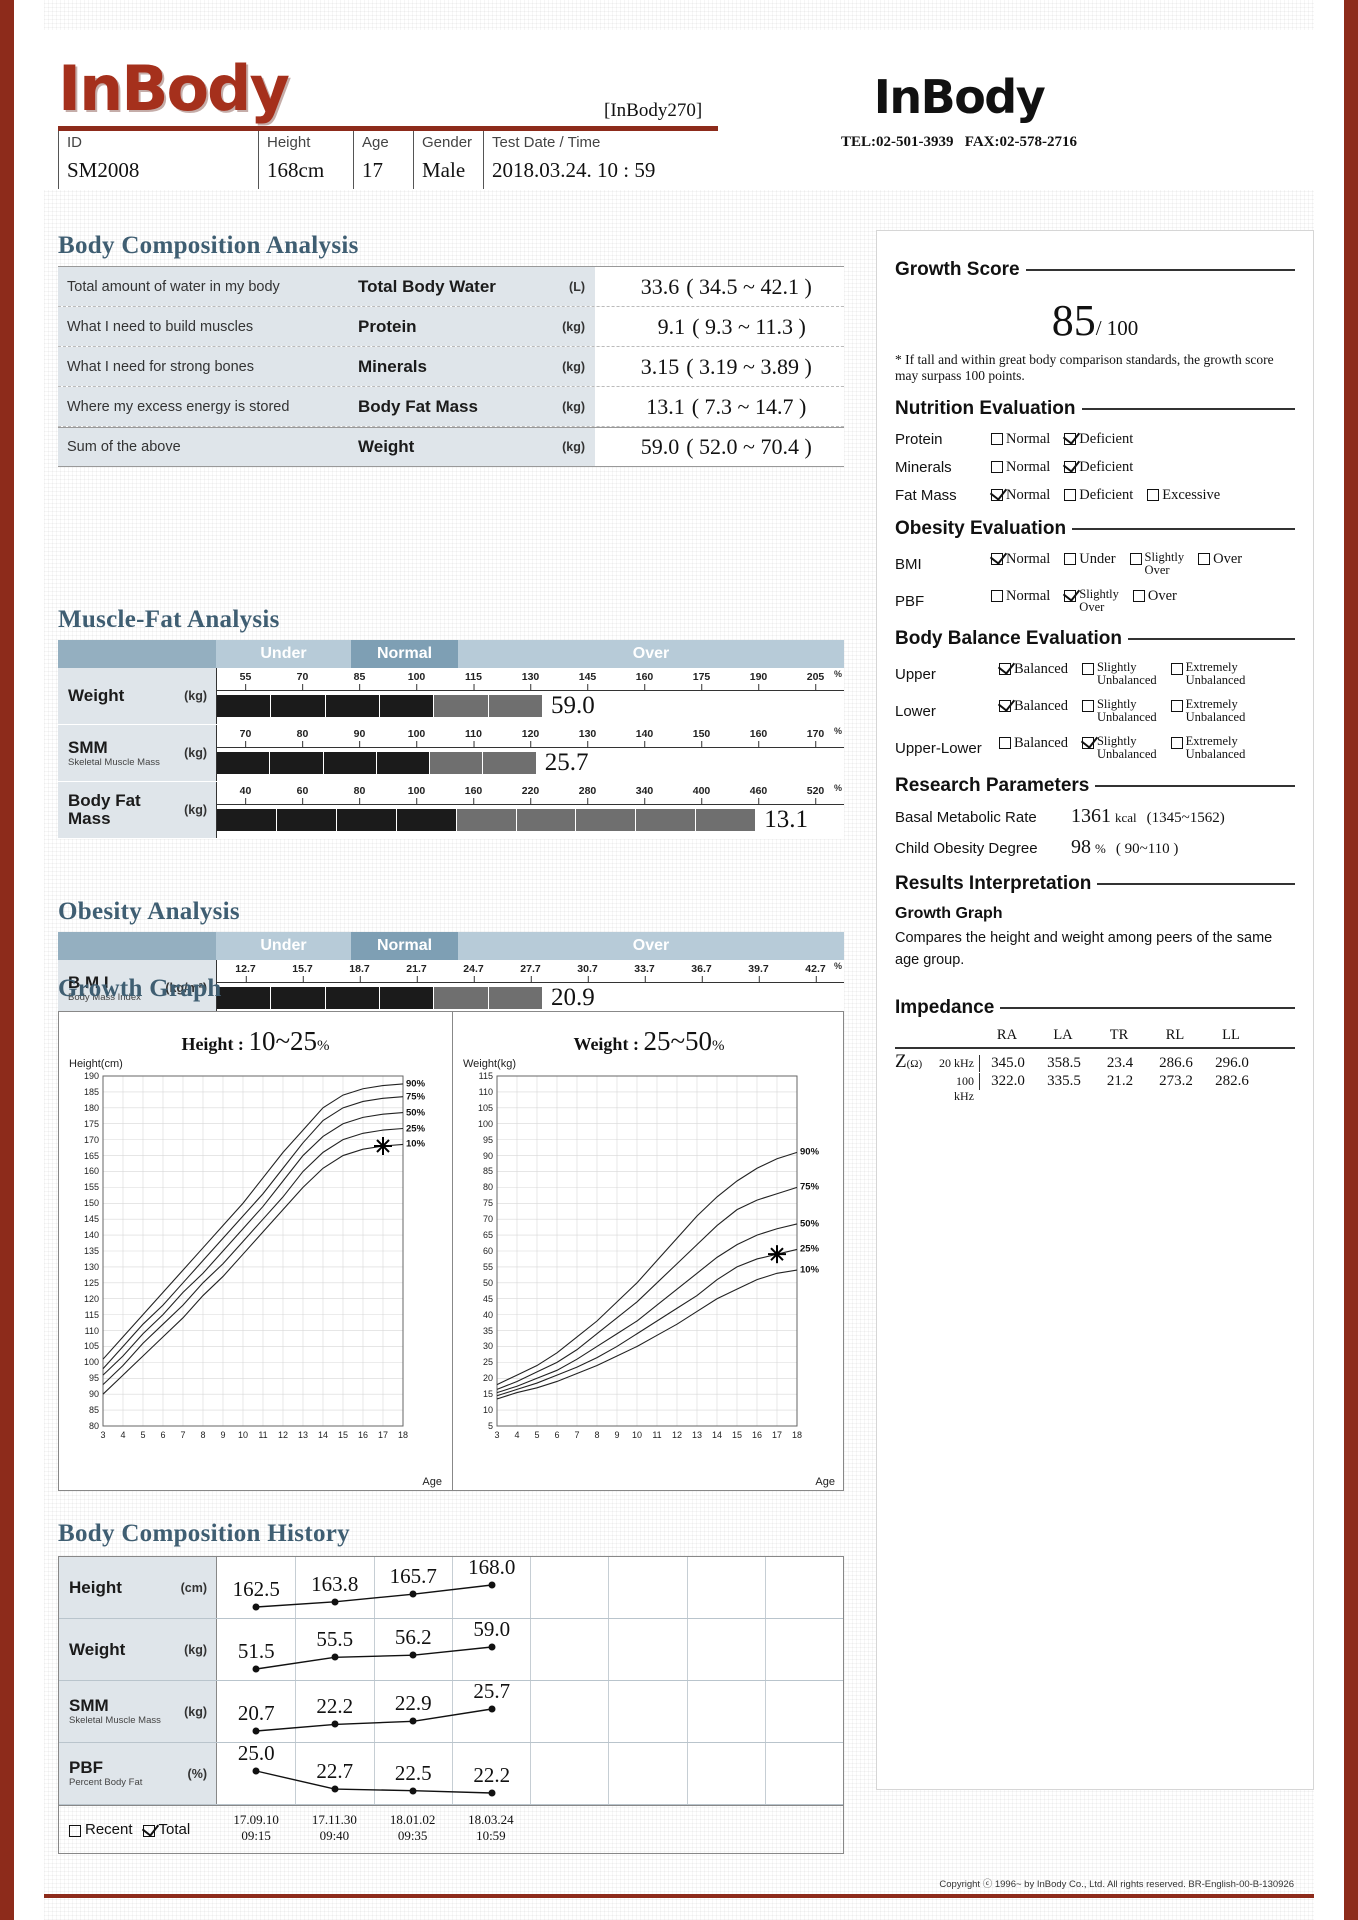 Image resolution: width=1358 pixels, height=1920 pixels. What do you see at coordinates (75, 1830) in the screenshot?
I see `recent-checkbox` at bounding box center [75, 1830].